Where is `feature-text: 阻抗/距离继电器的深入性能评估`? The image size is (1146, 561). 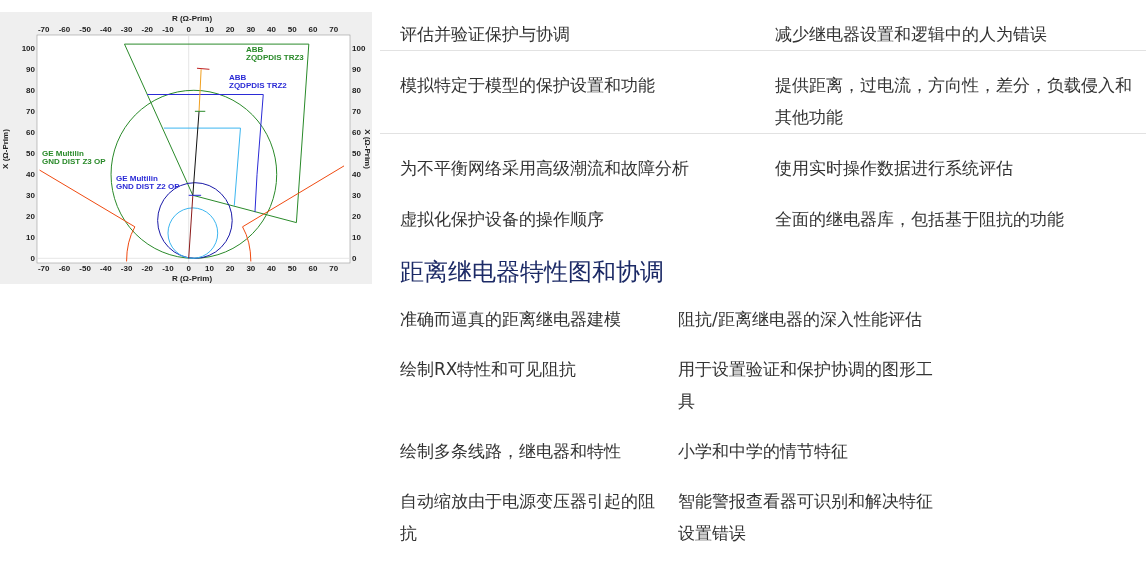 feature-text: 阻抗/距离继电器的深入性能评估 is located at coordinates (800, 319).